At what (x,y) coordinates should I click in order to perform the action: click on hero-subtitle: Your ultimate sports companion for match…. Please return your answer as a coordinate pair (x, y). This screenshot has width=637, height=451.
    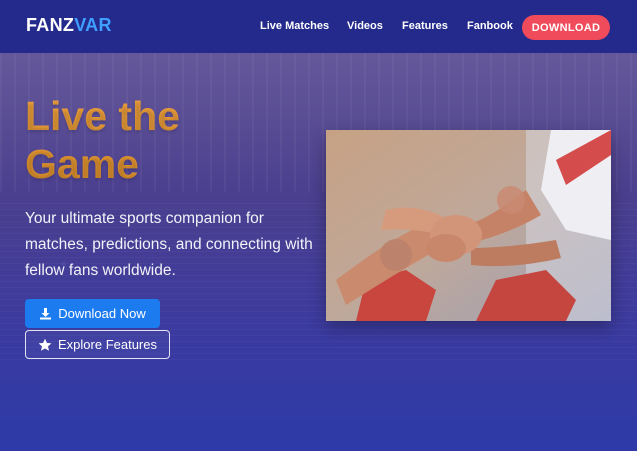
    Looking at the image, I should click on (169, 244).